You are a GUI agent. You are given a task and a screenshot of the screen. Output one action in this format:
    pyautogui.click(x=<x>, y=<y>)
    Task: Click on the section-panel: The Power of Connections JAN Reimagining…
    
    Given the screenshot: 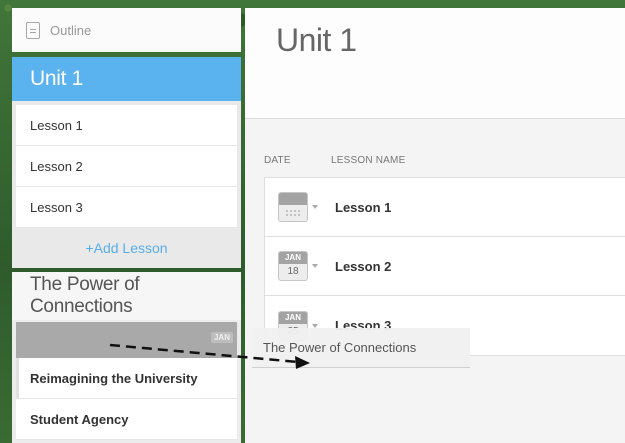 What is the action you would take?
    pyautogui.click(x=126, y=357)
    